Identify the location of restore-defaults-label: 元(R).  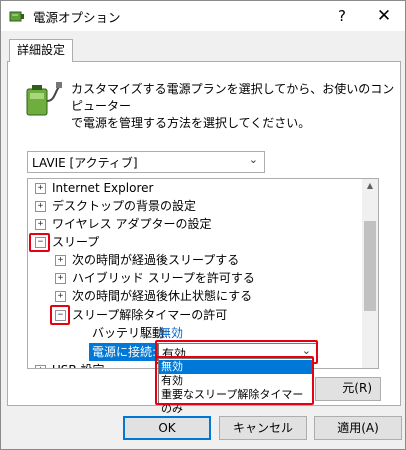
(357, 388).